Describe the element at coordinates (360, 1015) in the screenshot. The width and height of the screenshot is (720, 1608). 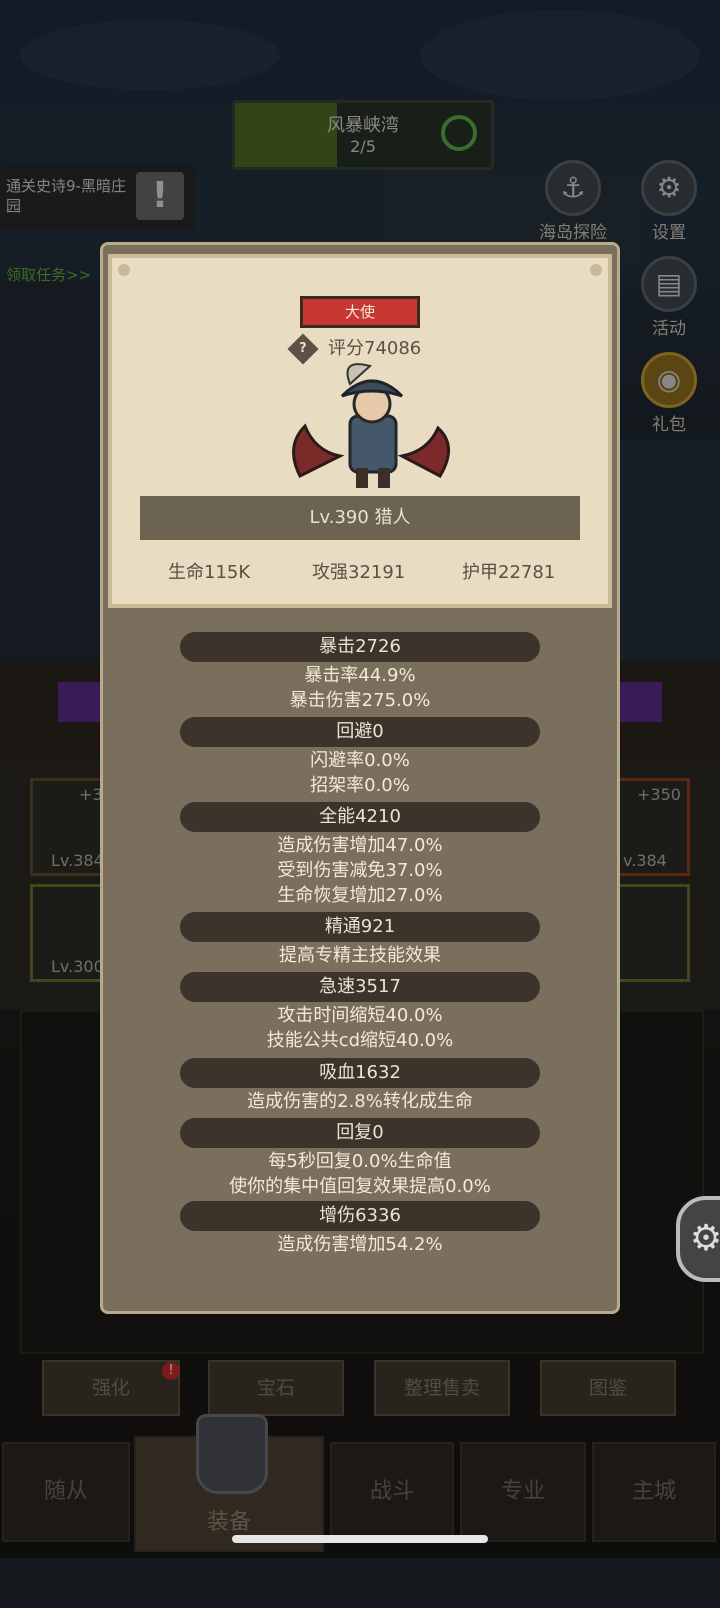
I see `haste-line: 攻击时间缩短40.0%` at that location.